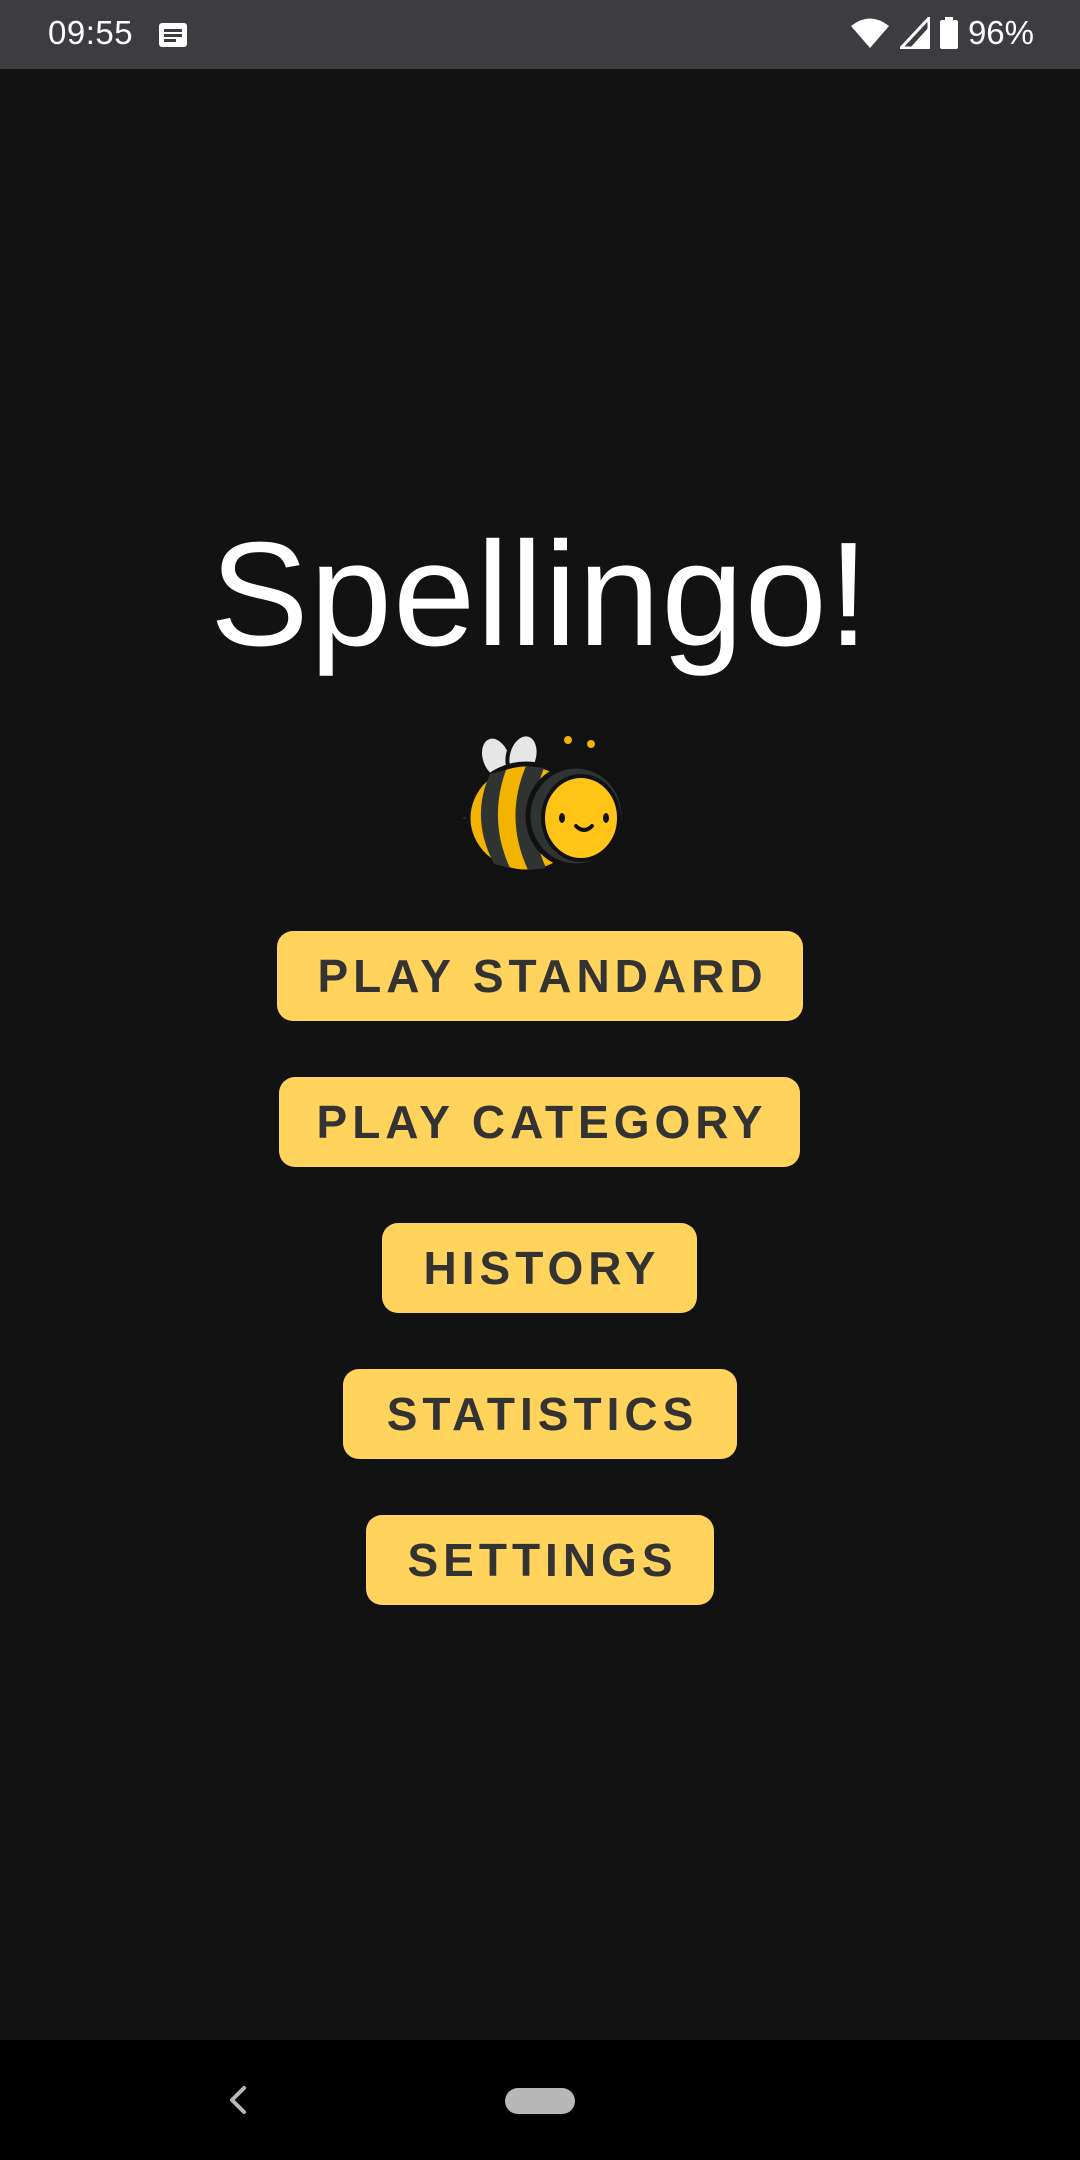  I want to click on wifi-icon, so click(869, 33).